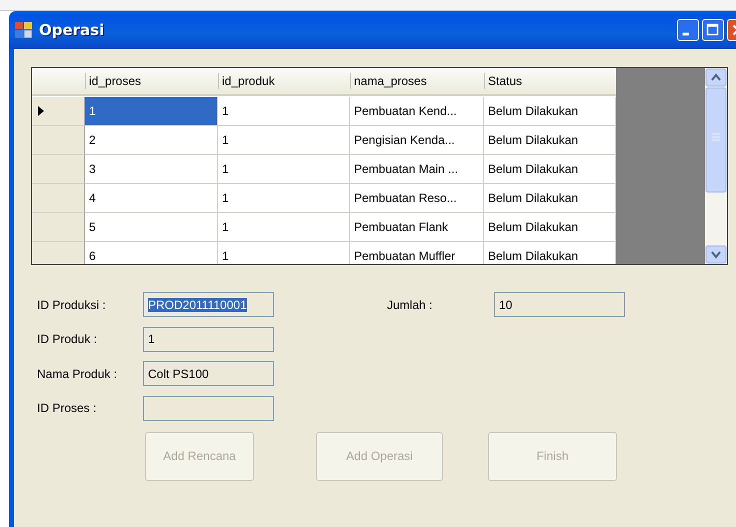 The height and width of the screenshot is (527, 736). I want to click on table-cell: 3, so click(151, 169).